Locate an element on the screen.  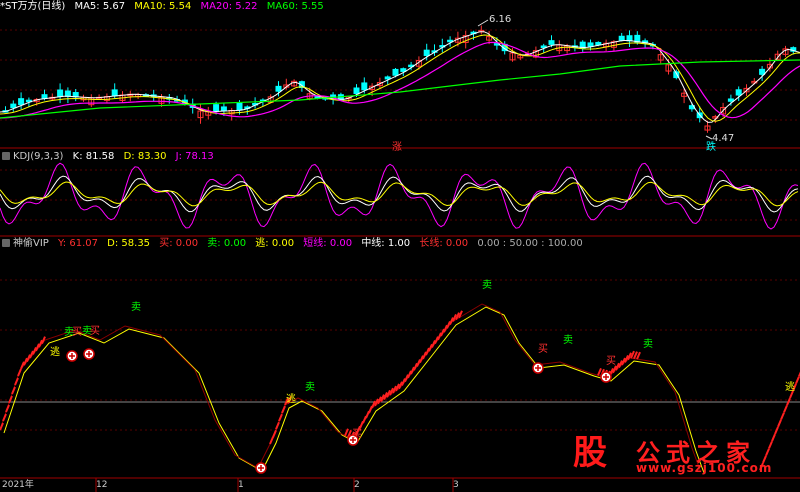
ma10-label: MA10: 5.54 is located at coordinates (163, 6).